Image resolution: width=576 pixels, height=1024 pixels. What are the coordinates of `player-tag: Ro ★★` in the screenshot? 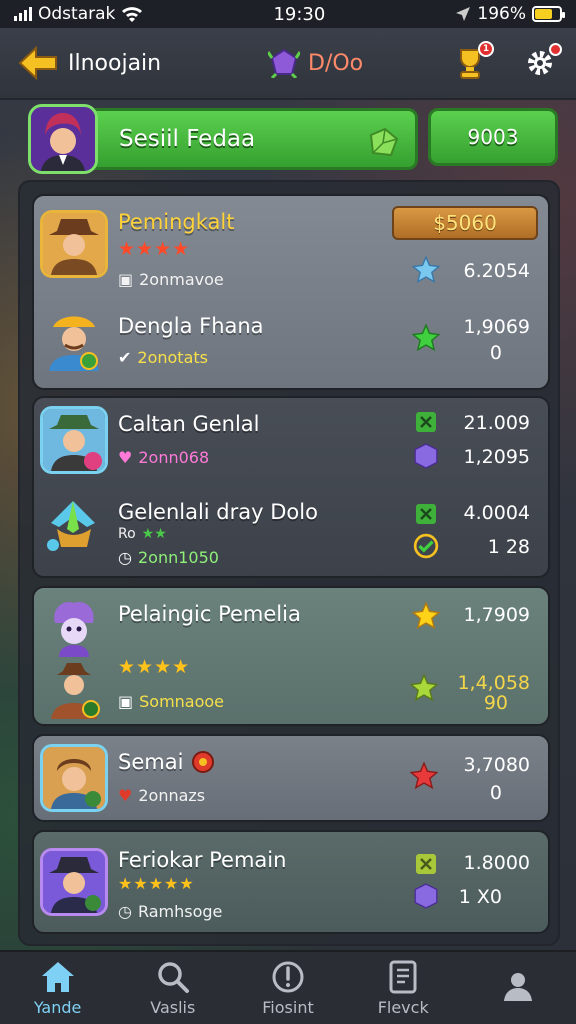 It's located at (142, 534).